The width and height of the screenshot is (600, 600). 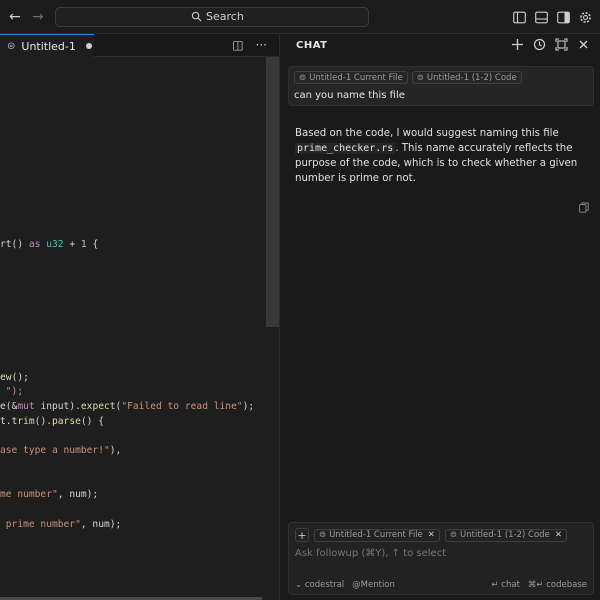 What do you see at coordinates (34, 245) in the screenshot?
I see `code-token: as` at bounding box center [34, 245].